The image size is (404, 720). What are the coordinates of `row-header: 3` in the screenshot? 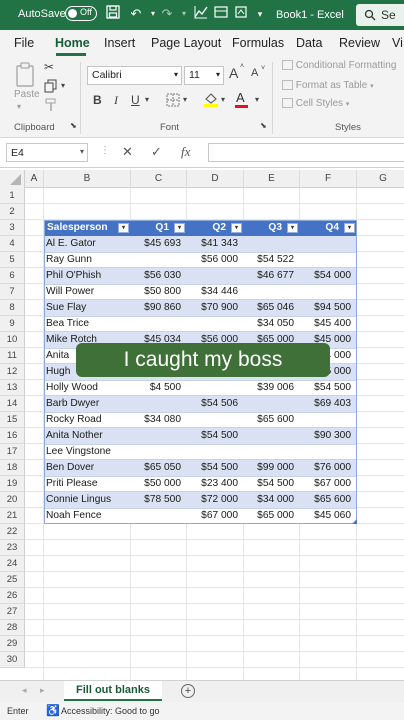 It's located at (12, 228).